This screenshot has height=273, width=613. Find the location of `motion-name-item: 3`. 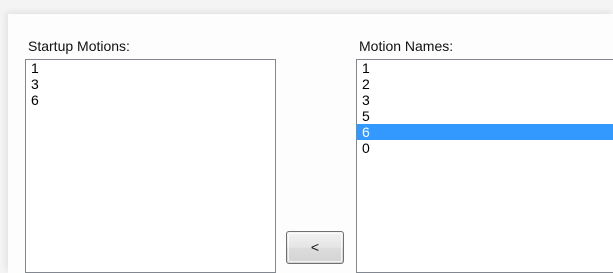

motion-name-item: 3 is located at coordinates (485, 100).